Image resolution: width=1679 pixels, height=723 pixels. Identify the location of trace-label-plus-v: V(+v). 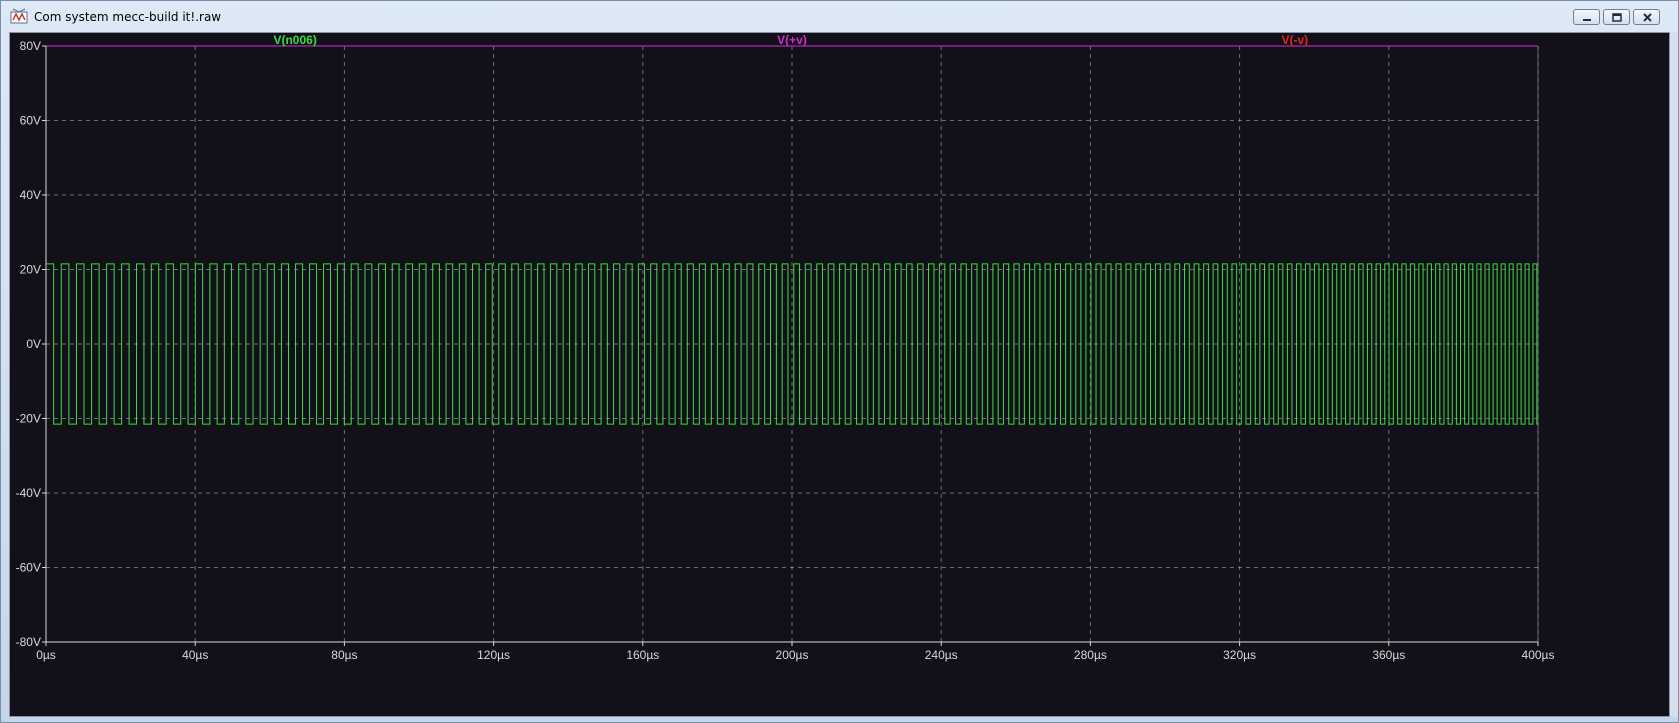
(792, 40).